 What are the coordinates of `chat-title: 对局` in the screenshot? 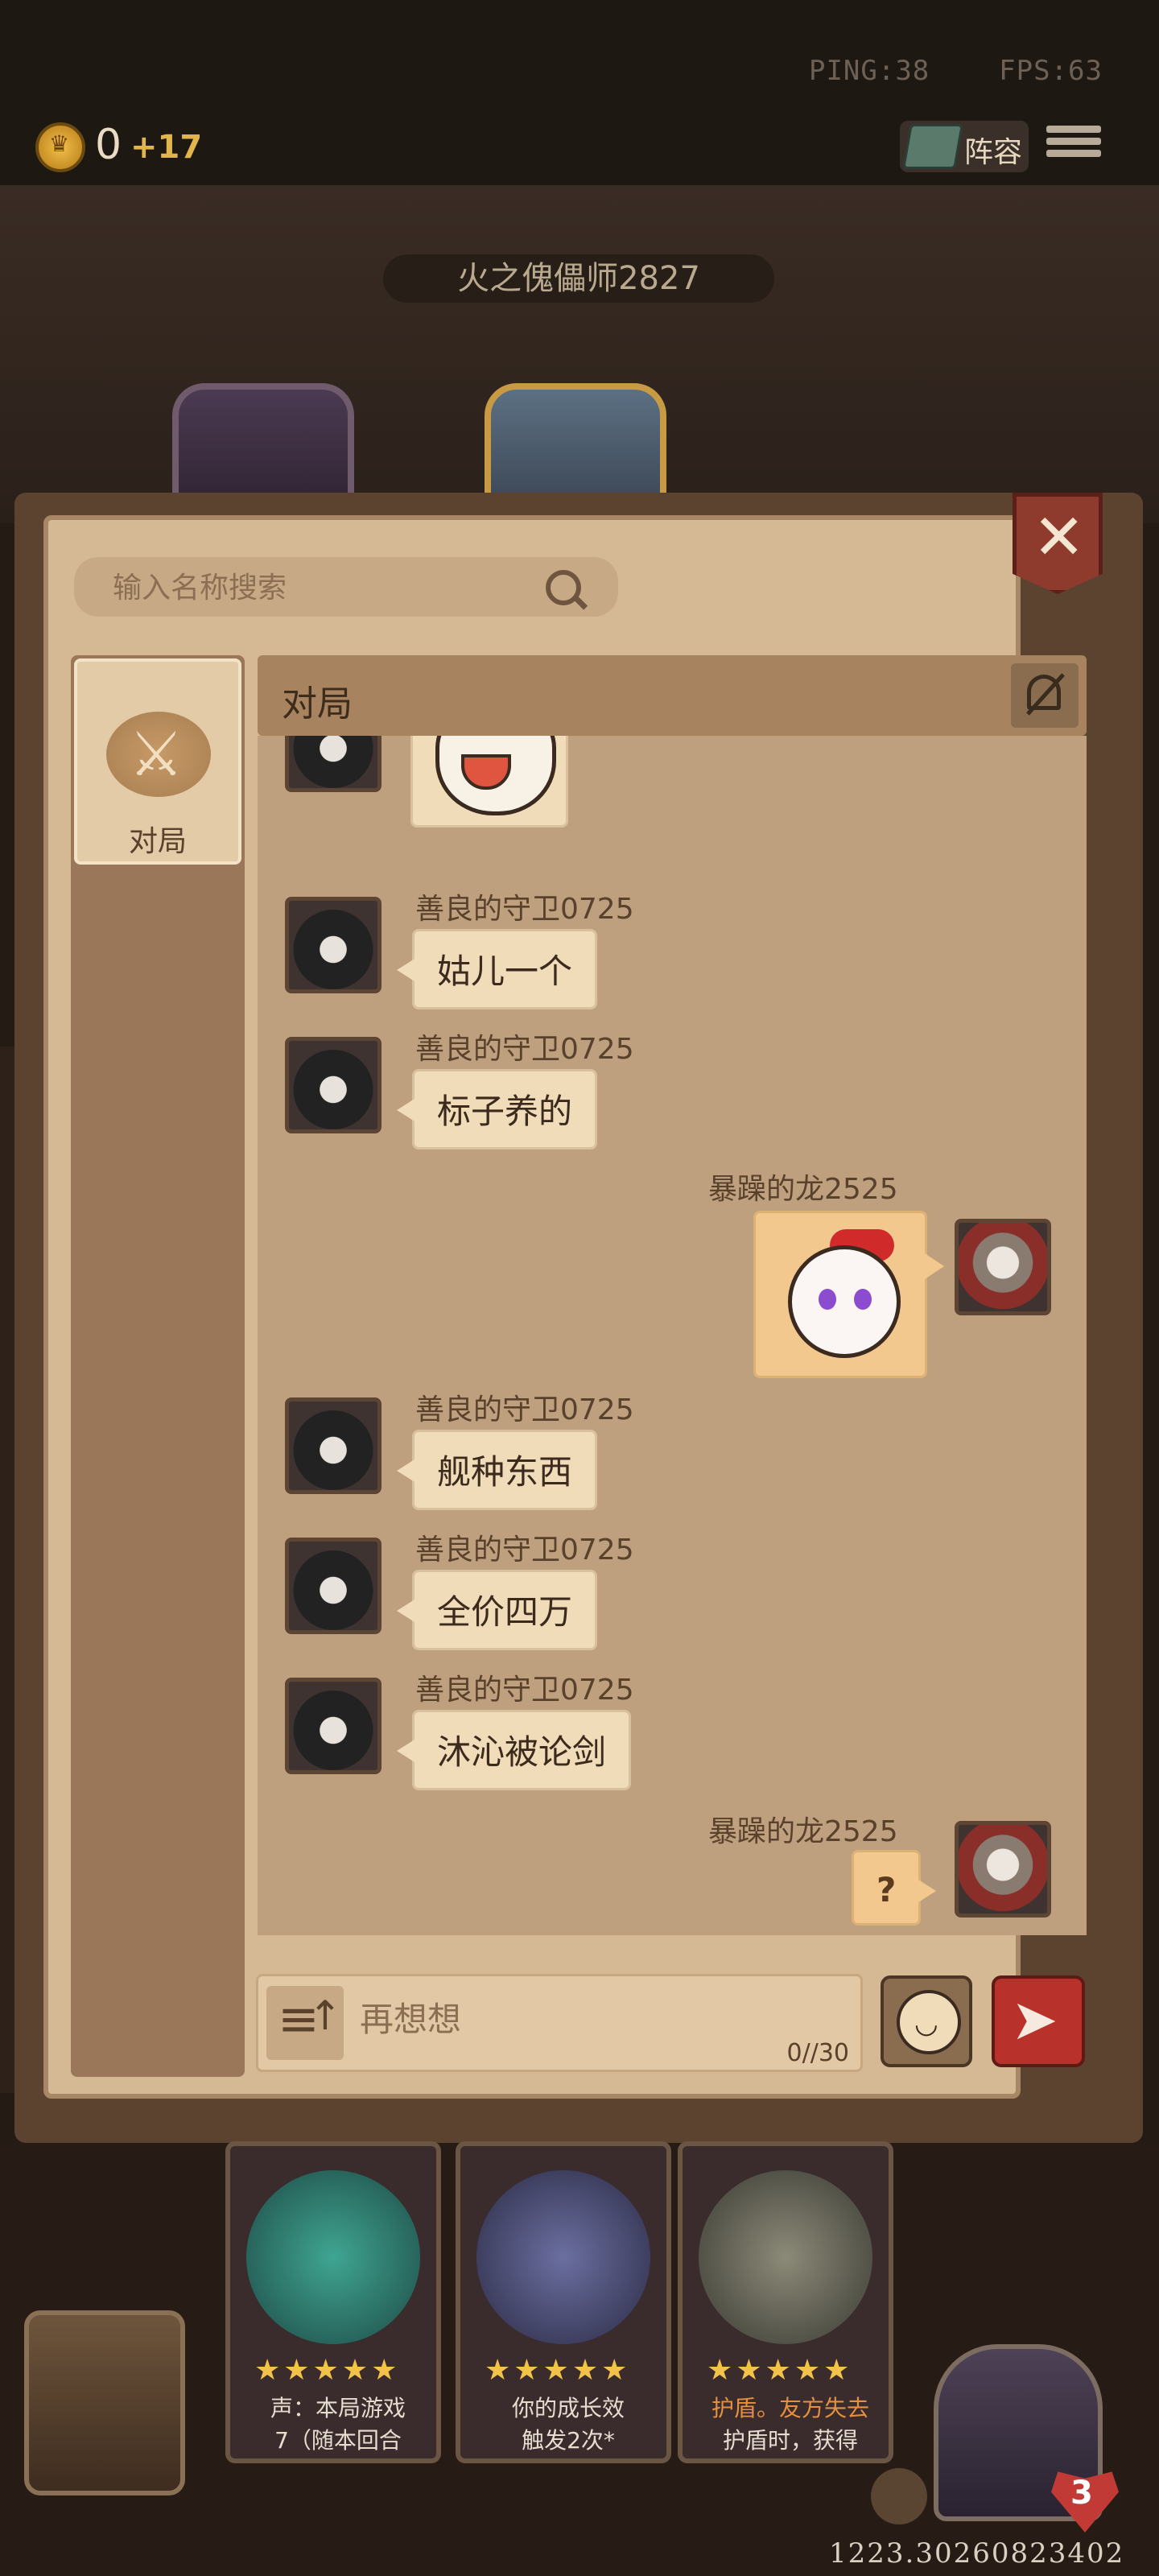 It's located at (317, 703).